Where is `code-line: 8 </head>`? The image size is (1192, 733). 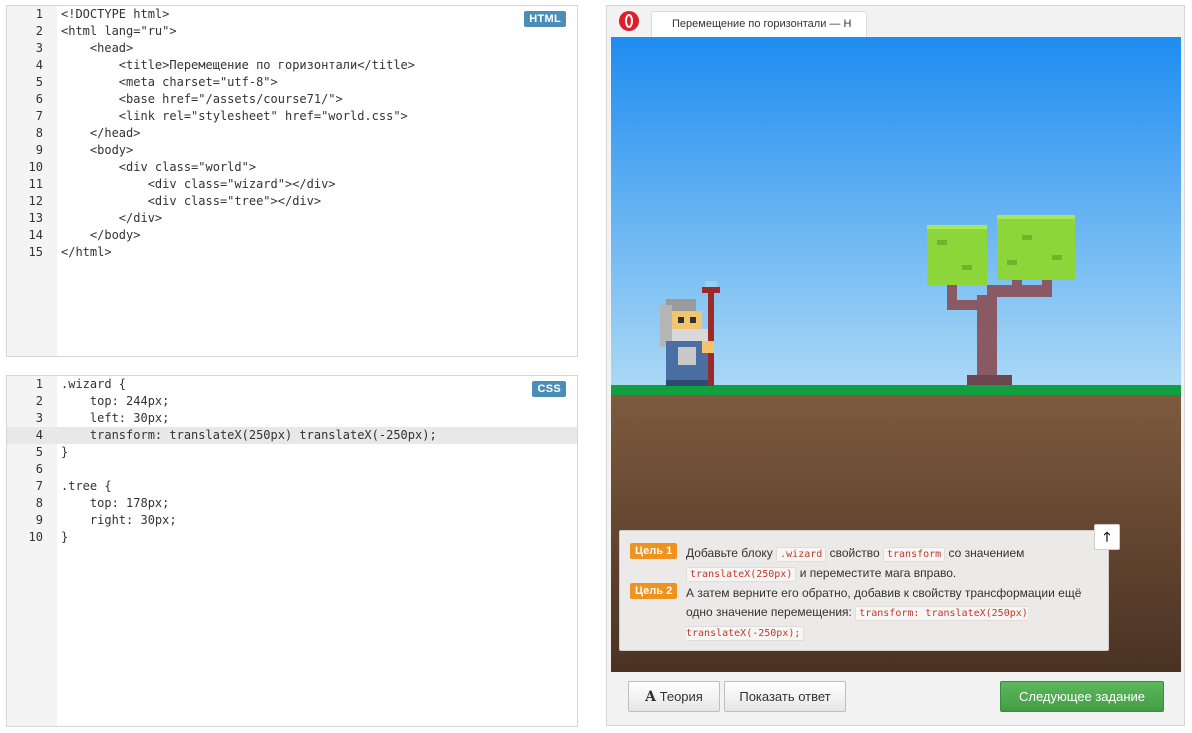
code-line: 8 </head> is located at coordinates (292, 133).